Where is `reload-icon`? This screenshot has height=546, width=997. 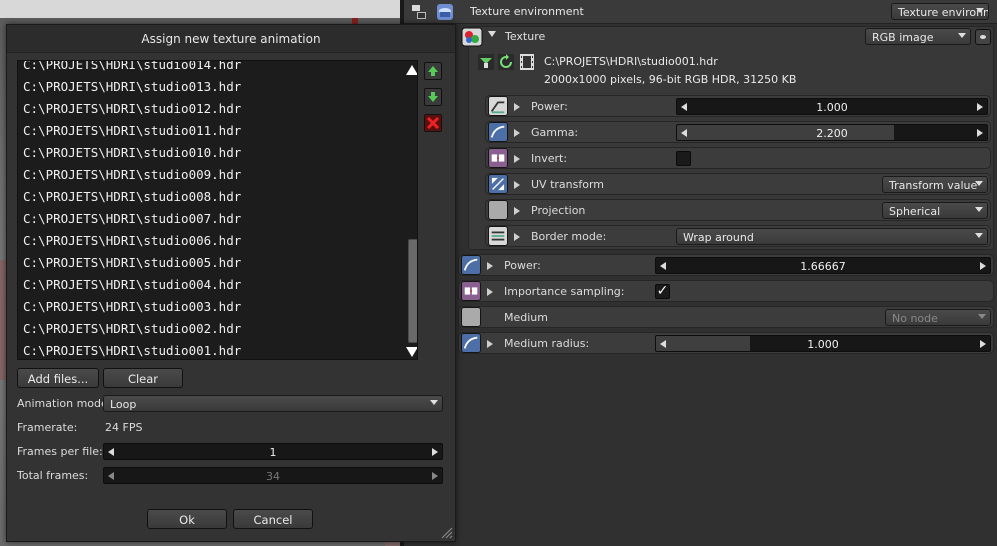
reload-icon is located at coordinates (506, 62).